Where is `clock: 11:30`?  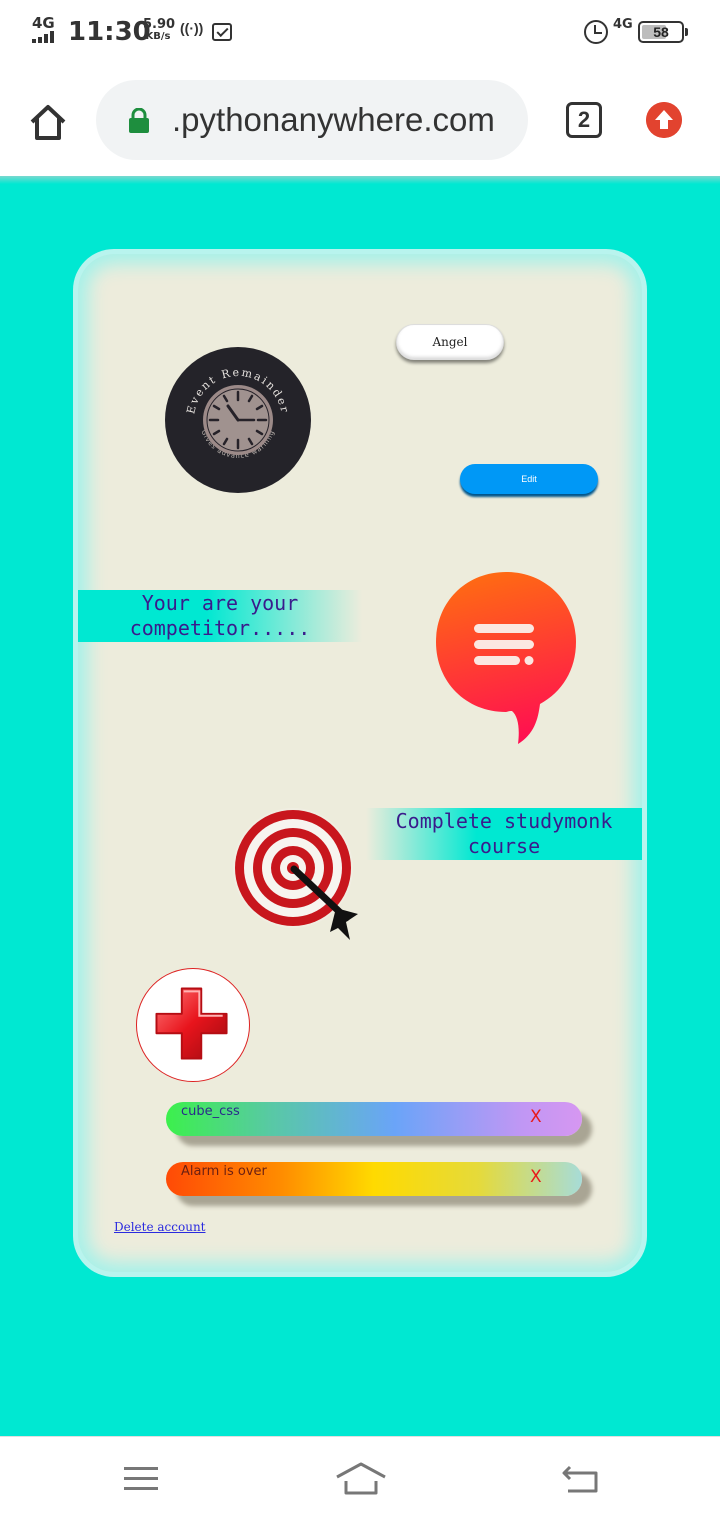
clock: 11:30 is located at coordinates (109, 32).